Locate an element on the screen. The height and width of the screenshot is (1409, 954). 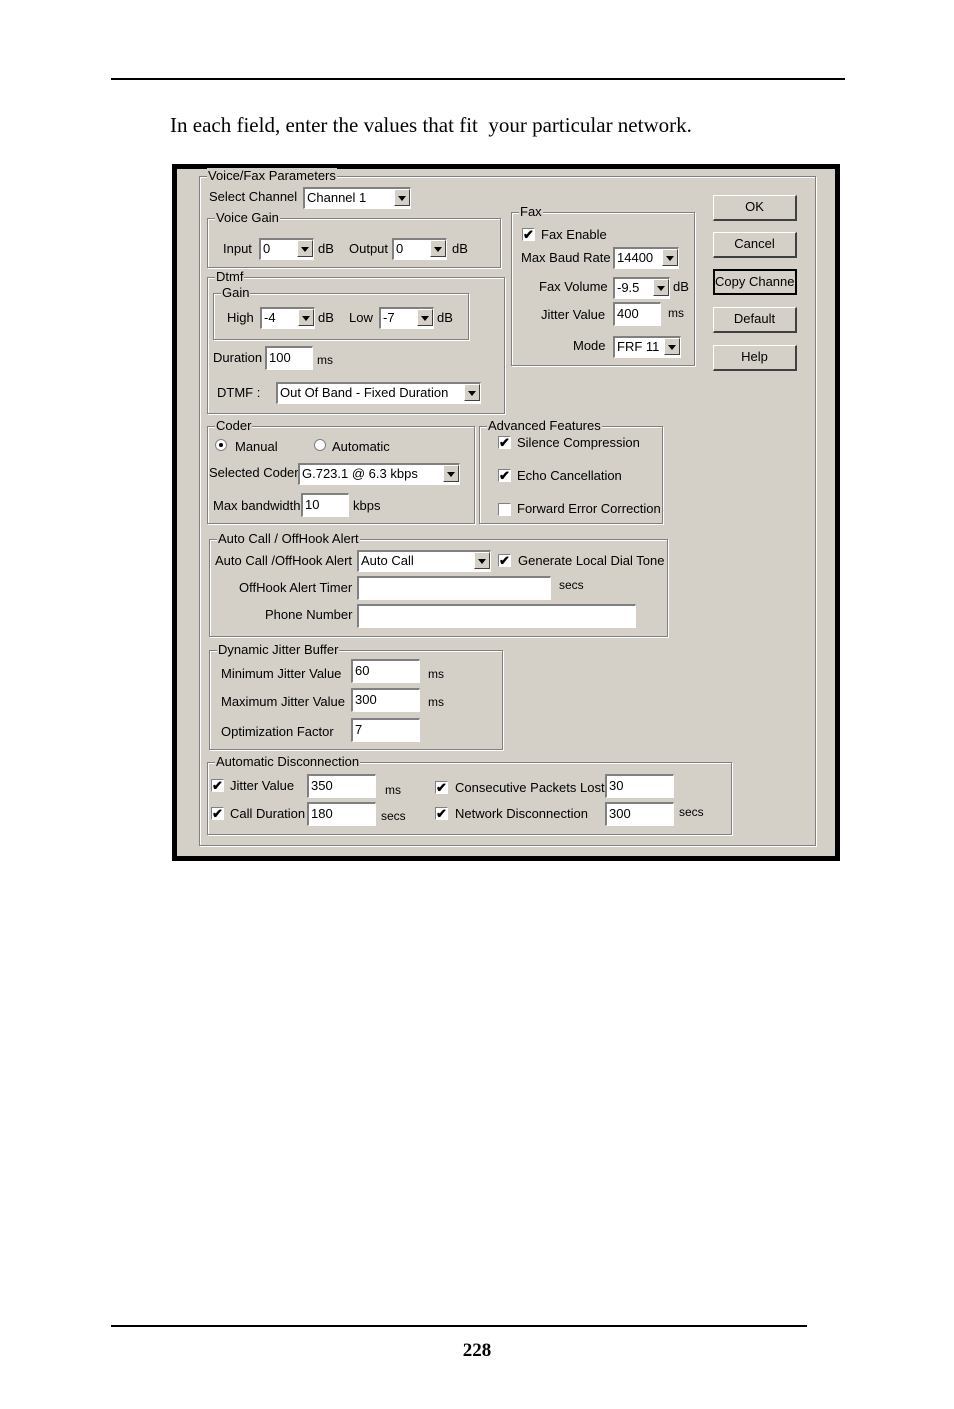
fax-enable-label: Fax Enable is located at coordinates (574, 234).